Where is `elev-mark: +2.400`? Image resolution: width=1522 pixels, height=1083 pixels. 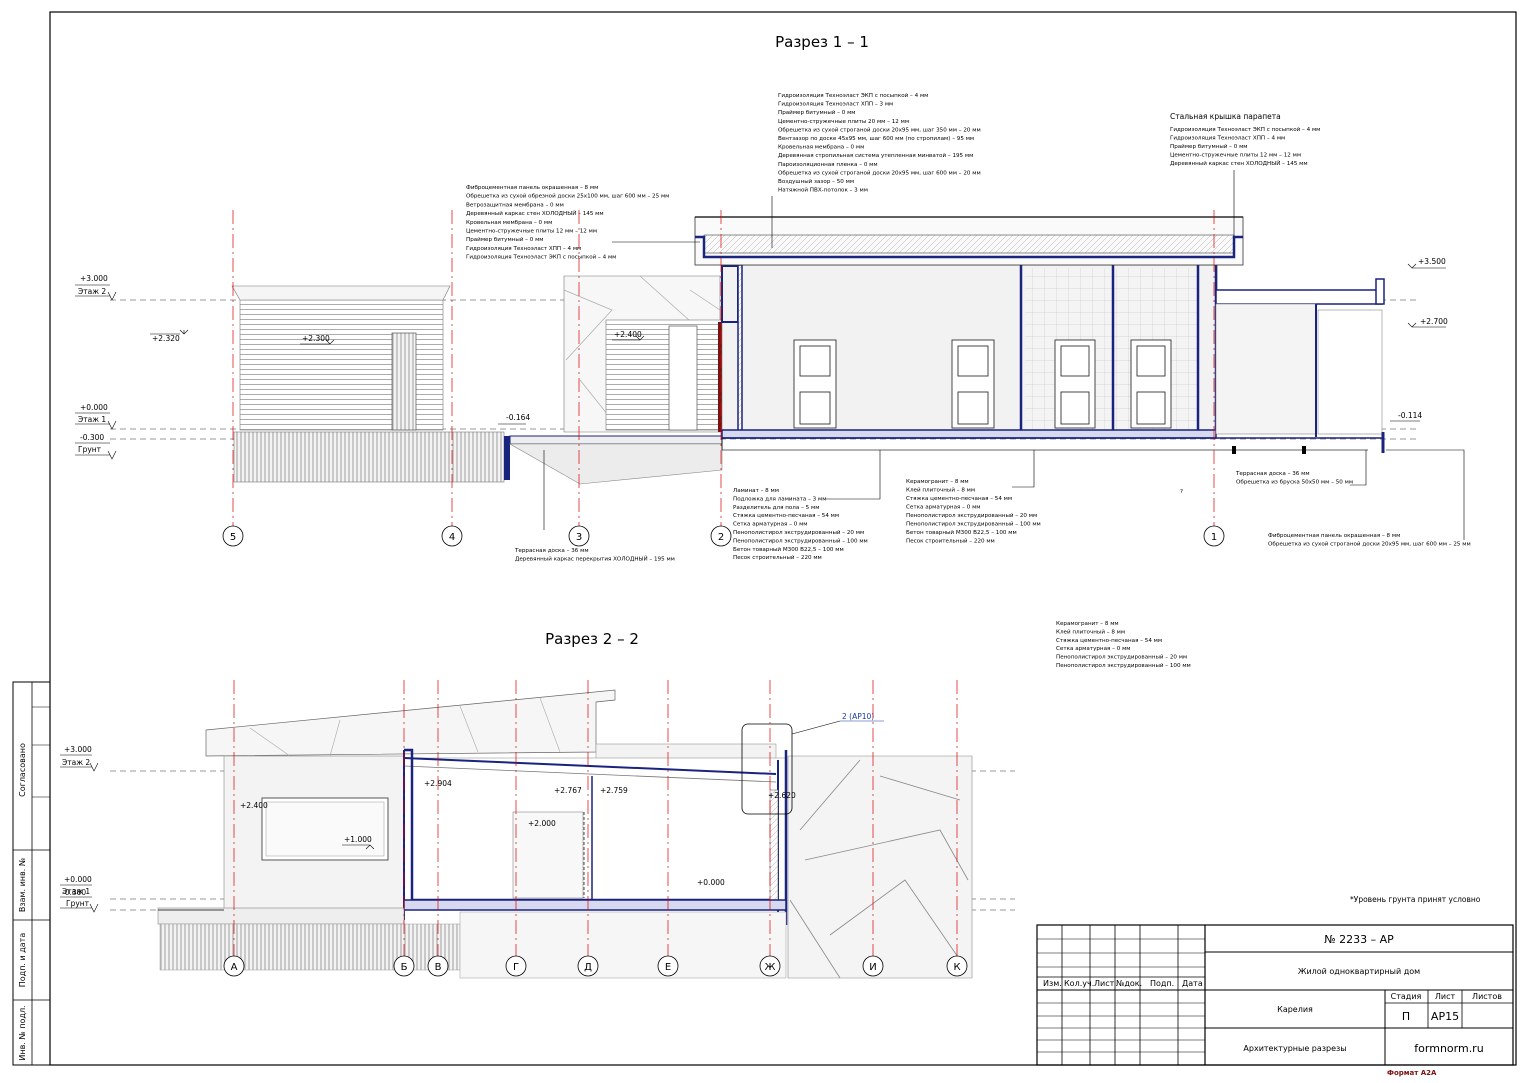
elev-mark: +2.400 is located at coordinates (254, 805).